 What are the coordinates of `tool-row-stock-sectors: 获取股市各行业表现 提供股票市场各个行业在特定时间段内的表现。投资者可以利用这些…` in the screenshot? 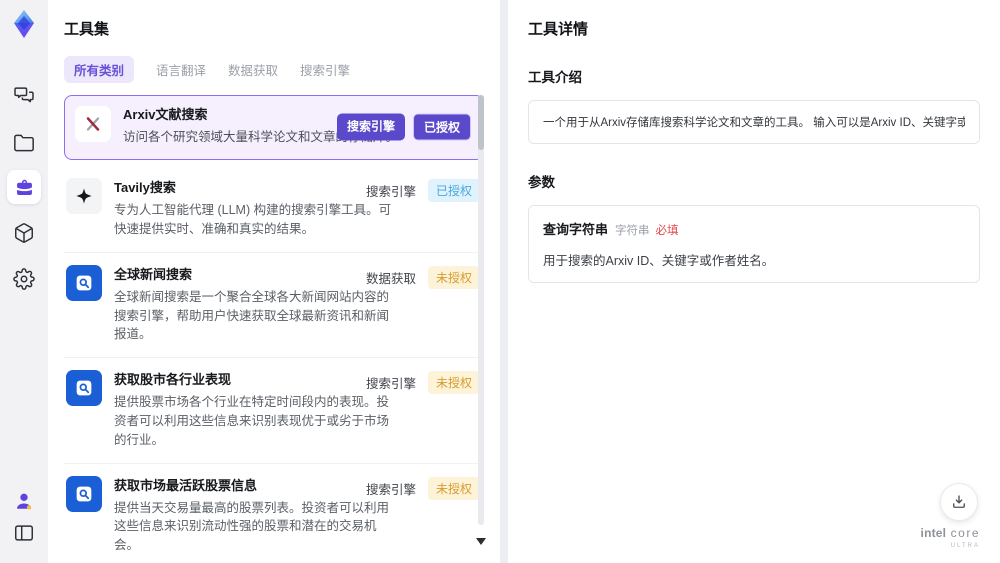 It's located at (274, 411).